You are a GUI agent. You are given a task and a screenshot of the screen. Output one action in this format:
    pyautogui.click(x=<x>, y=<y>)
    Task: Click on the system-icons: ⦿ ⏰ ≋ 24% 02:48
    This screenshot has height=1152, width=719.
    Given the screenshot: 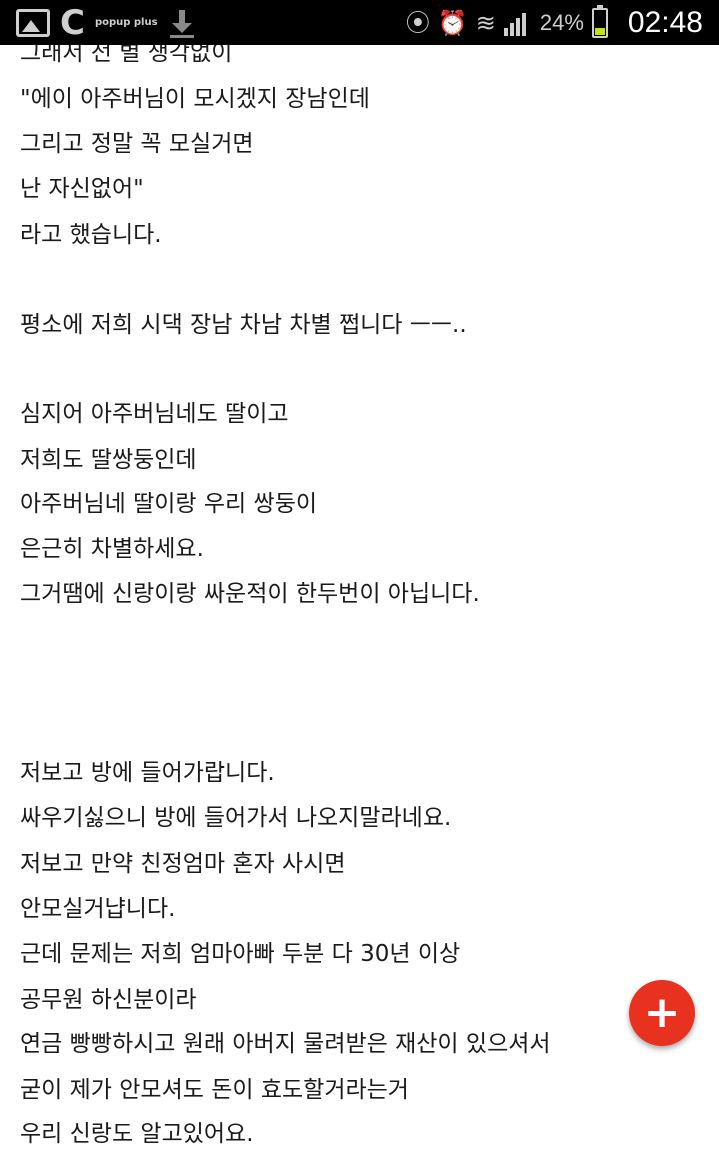 What is the action you would take?
    pyautogui.click(x=554, y=22)
    